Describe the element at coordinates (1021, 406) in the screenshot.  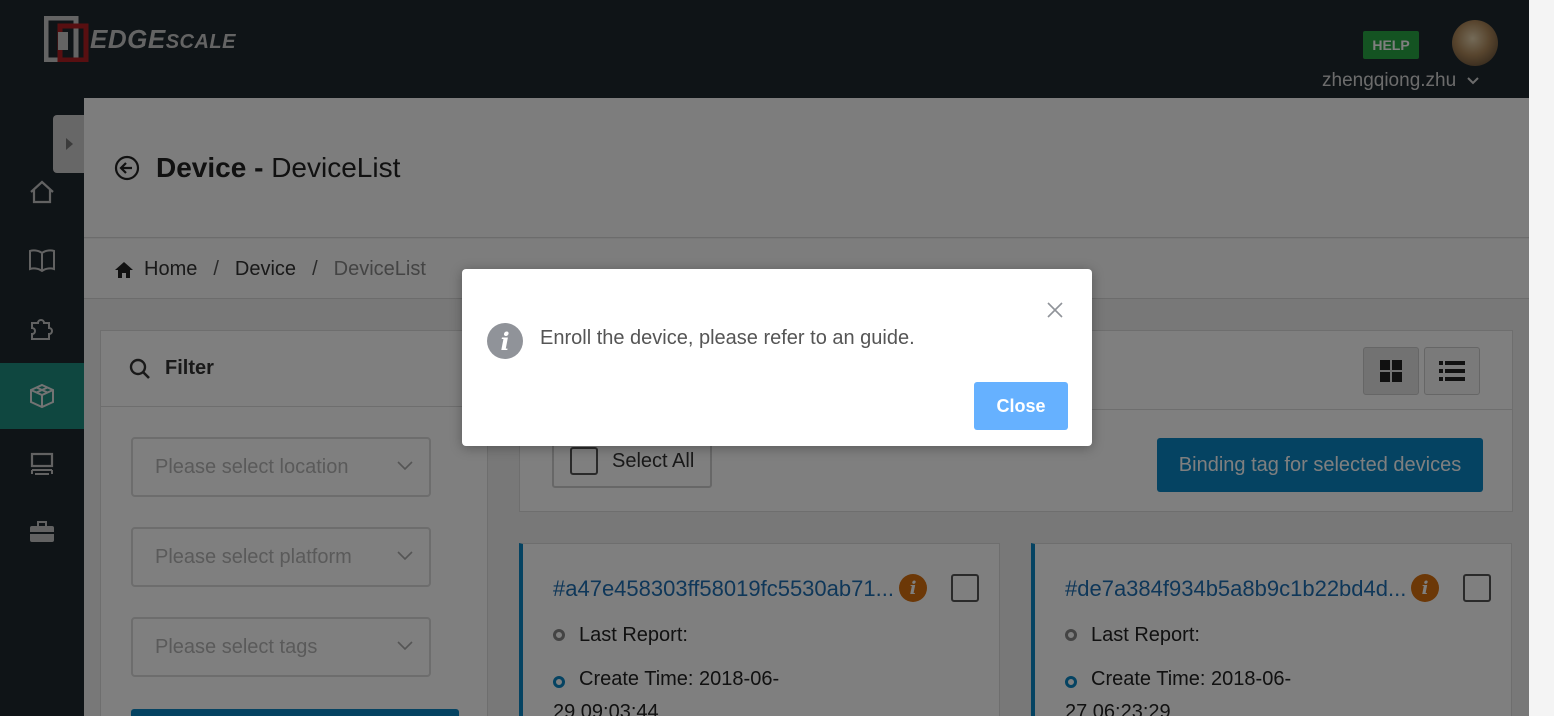
I see `close-button: Close` at that location.